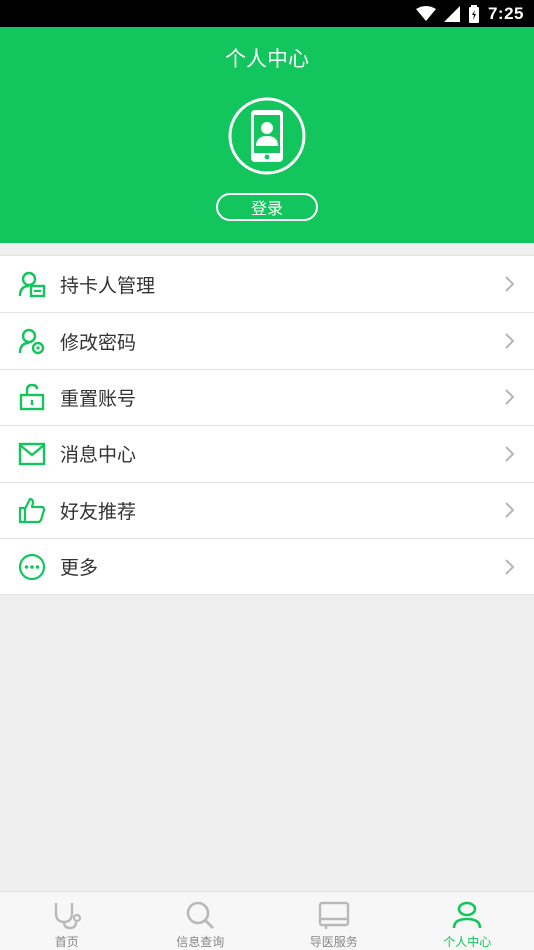 This screenshot has height=950, width=534. Describe the element at coordinates (333, 942) in the screenshot. I see `tab-label: 导医服务` at that location.